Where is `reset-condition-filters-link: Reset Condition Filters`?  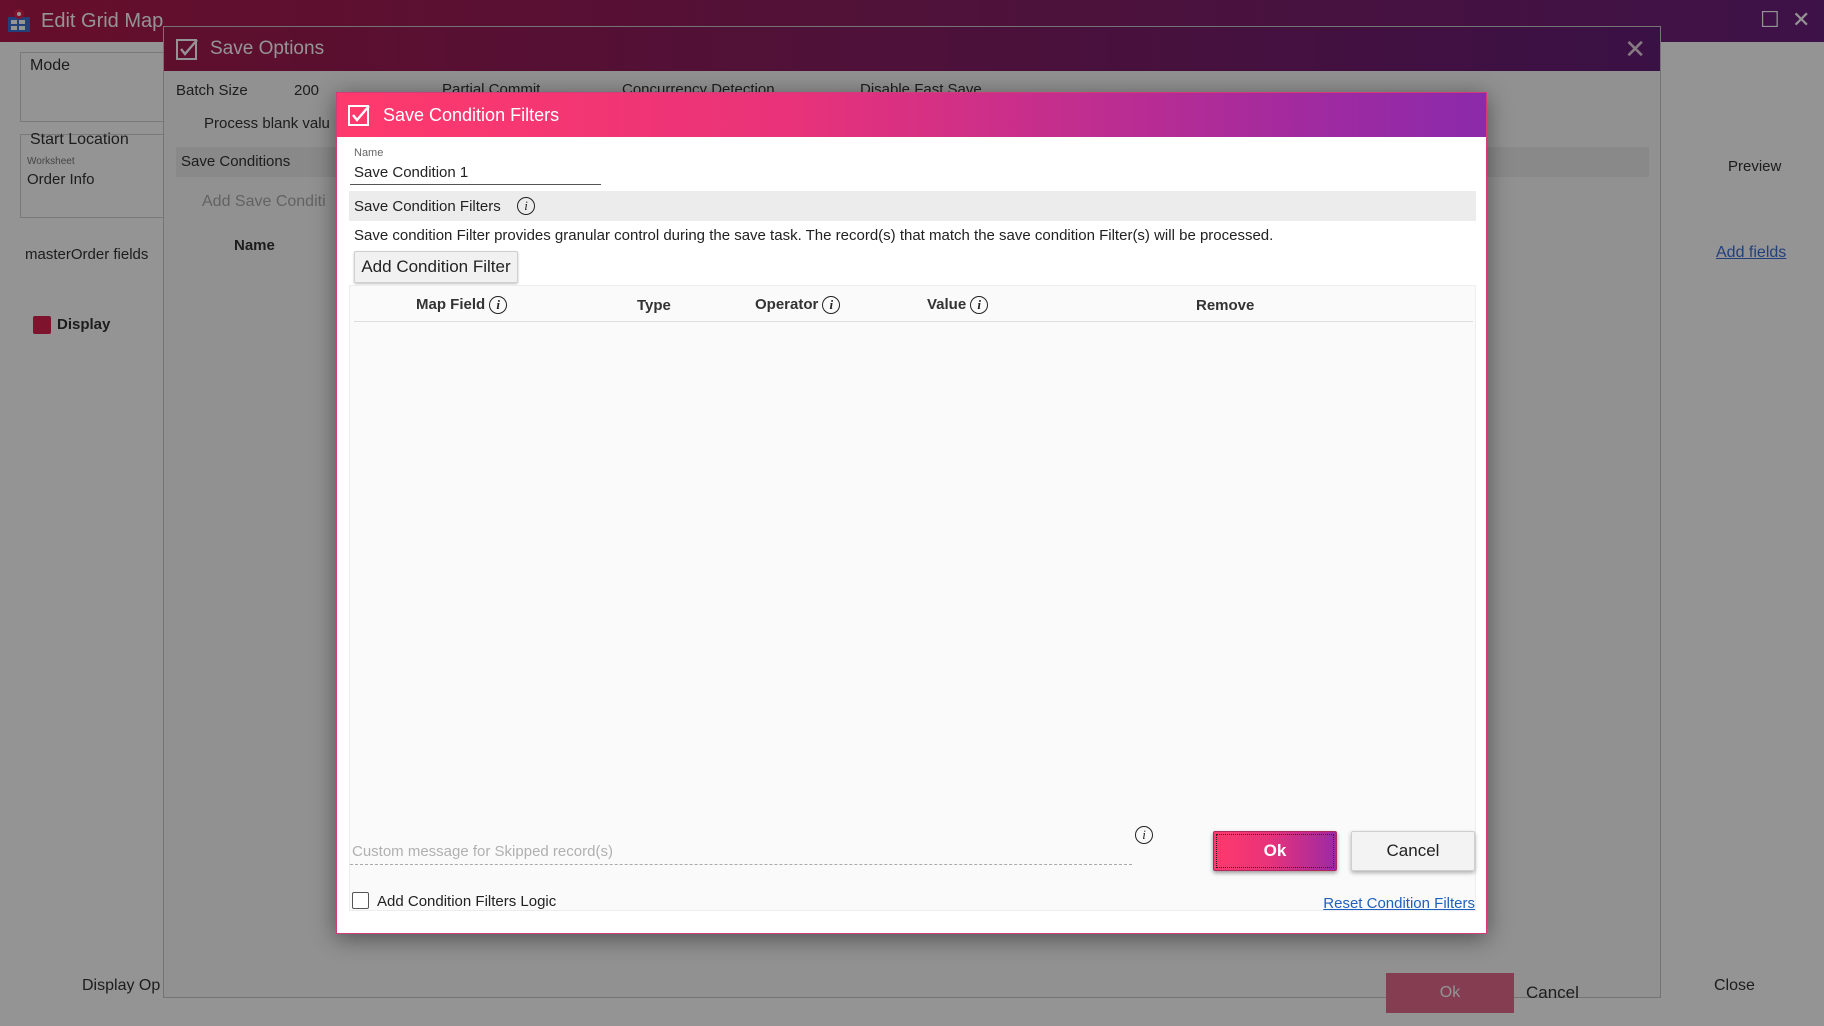
reset-condition-filters-link: Reset Condition Filters is located at coordinates (1399, 903).